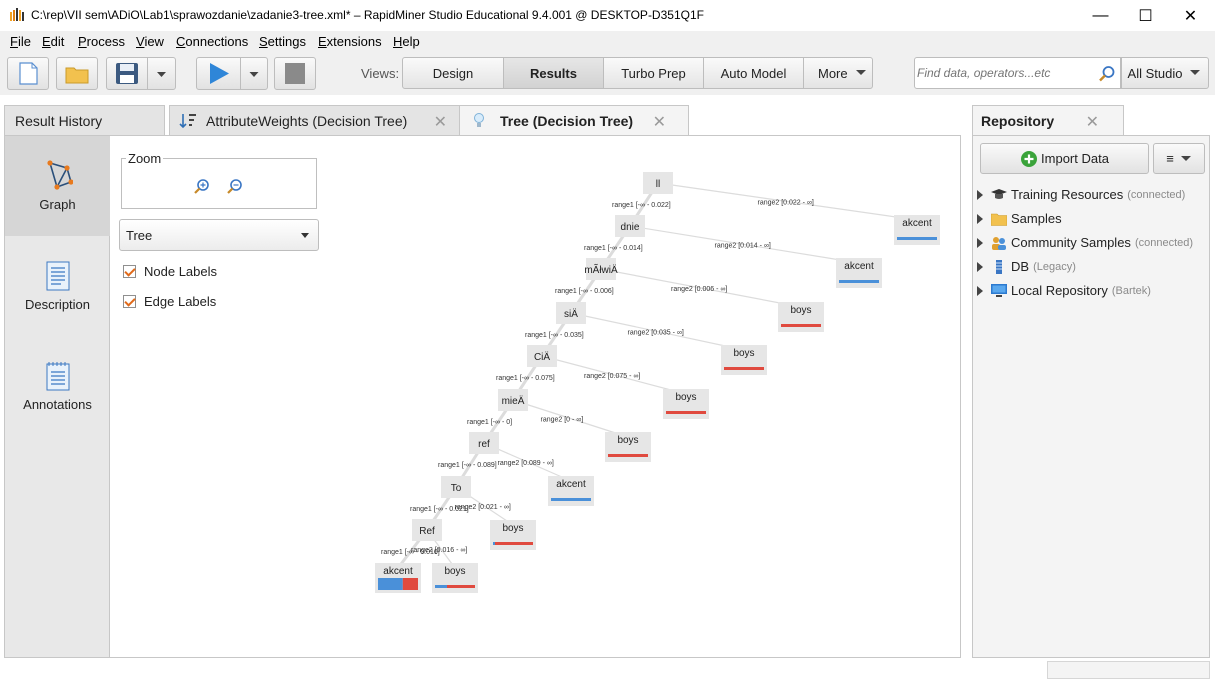 This screenshot has width=1215, height=684. What do you see at coordinates (553, 73) in the screenshot?
I see `view-results-button: Results` at bounding box center [553, 73].